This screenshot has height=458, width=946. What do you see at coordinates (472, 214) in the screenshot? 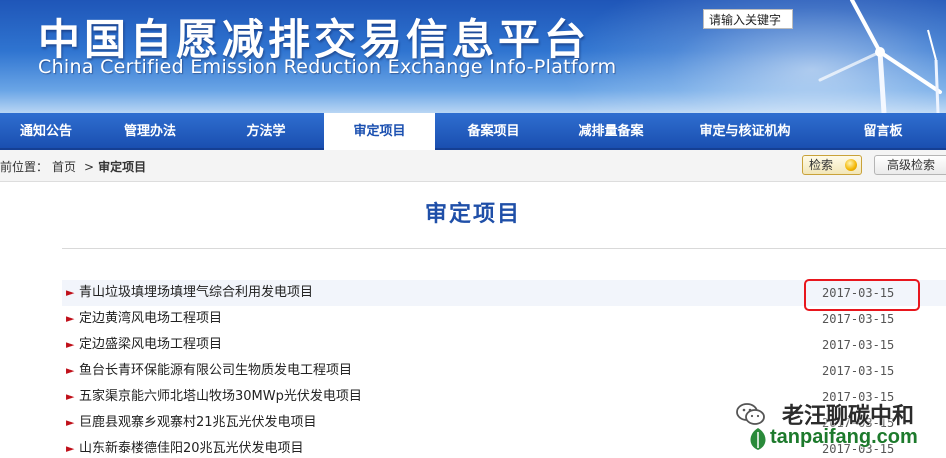
I see `page-title: 审定项目` at bounding box center [472, 214].